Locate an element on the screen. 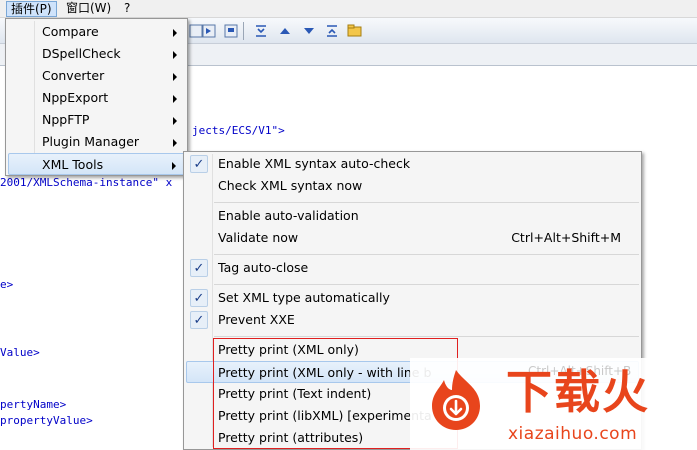 This screenshot has height=450, width=697. menu-item-enable-auto-validation: Enable auto-validation is located at coordinates (412, 216).